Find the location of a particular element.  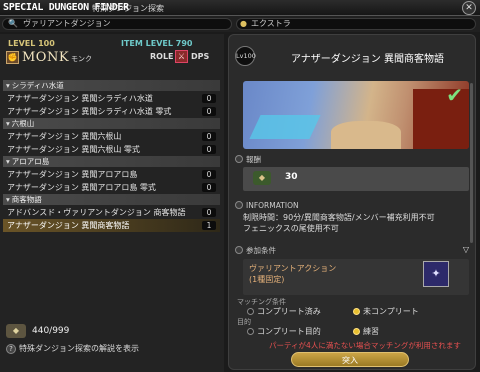

info-section-label: INFORMATION is located at coordinates (267, 205).